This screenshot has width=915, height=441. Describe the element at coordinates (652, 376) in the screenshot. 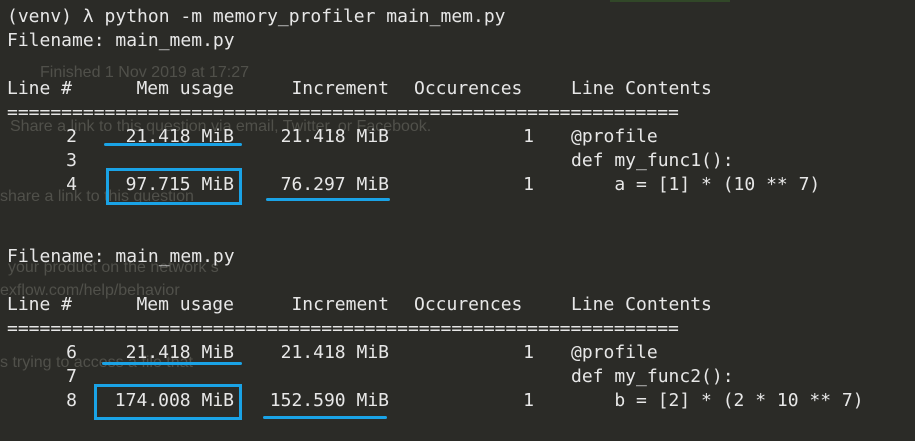

I see `line-contents: def my_func2():` at that location.